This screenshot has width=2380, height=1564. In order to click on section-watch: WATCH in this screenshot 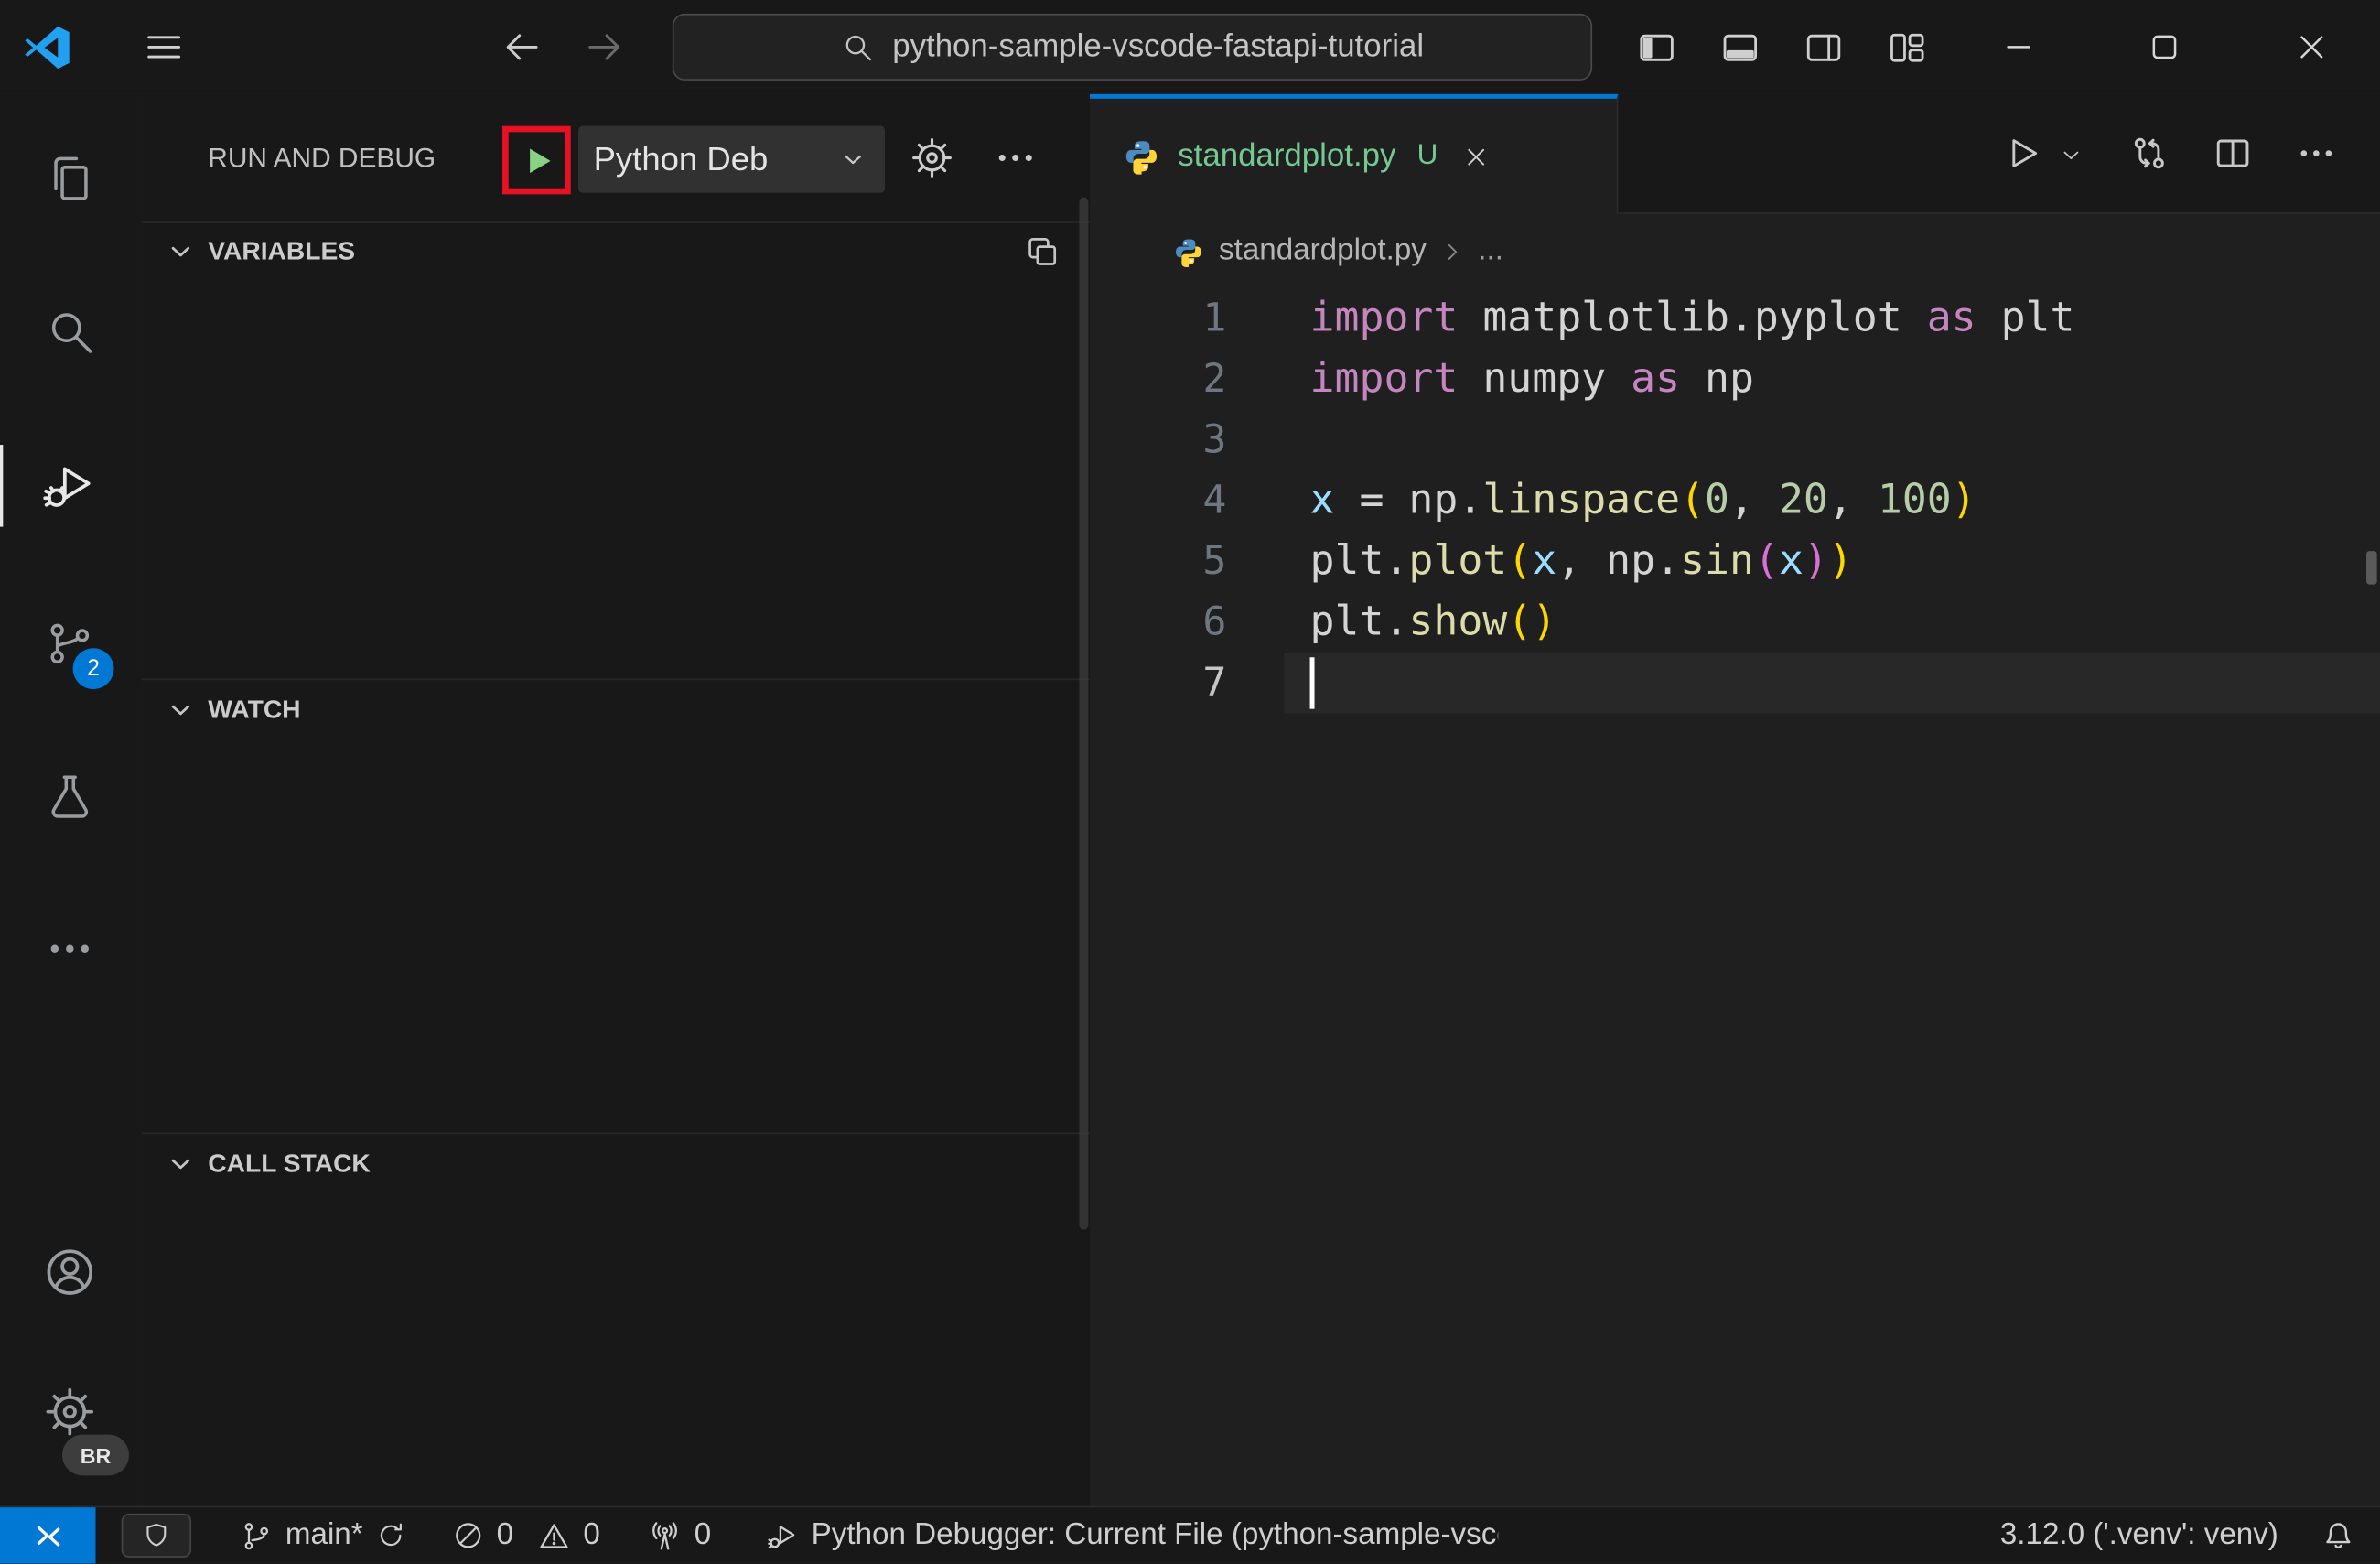, I will do `click(616, 708)`.